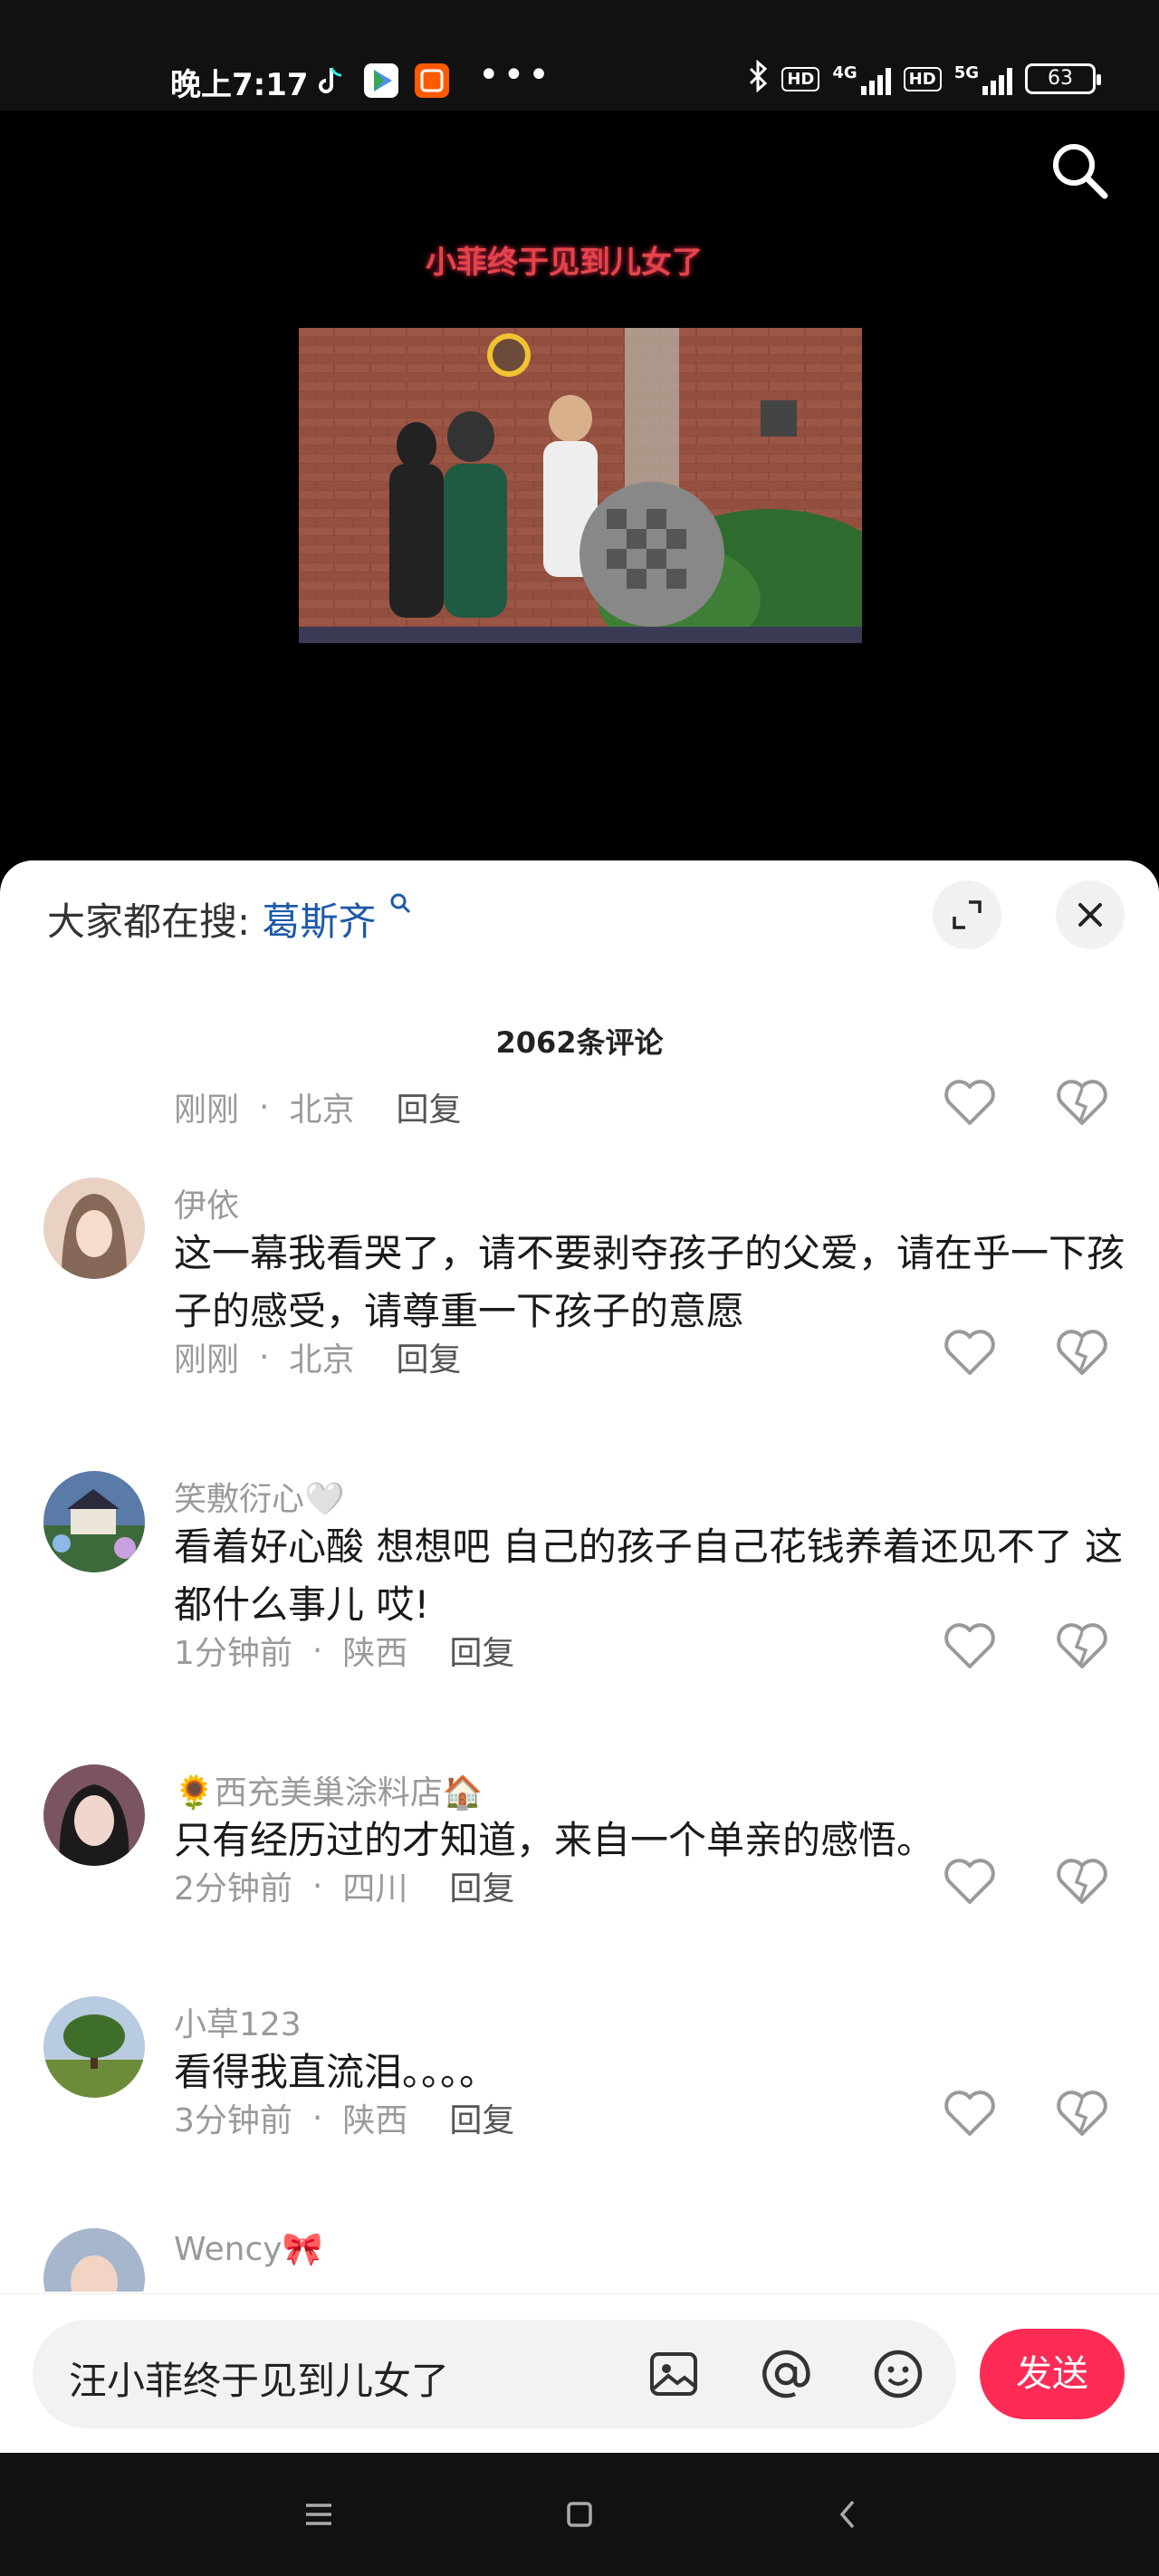  I want to click on comment-time: 2分钟前, so click(233, 1889).